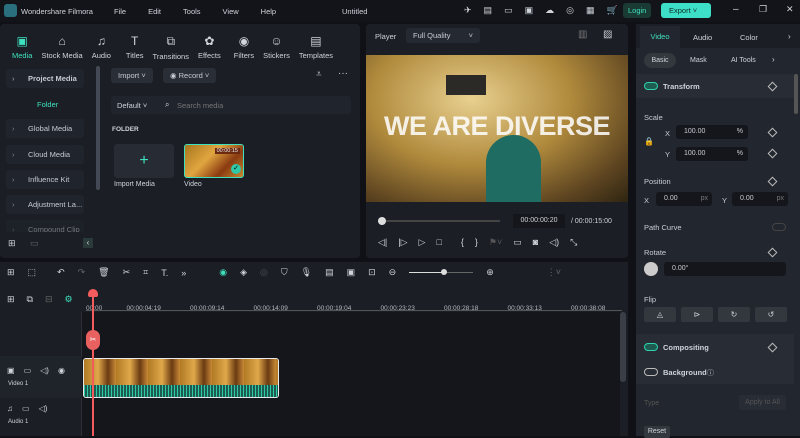  I want to click on sidebar-item-folder: Folder, so click(47, 104).